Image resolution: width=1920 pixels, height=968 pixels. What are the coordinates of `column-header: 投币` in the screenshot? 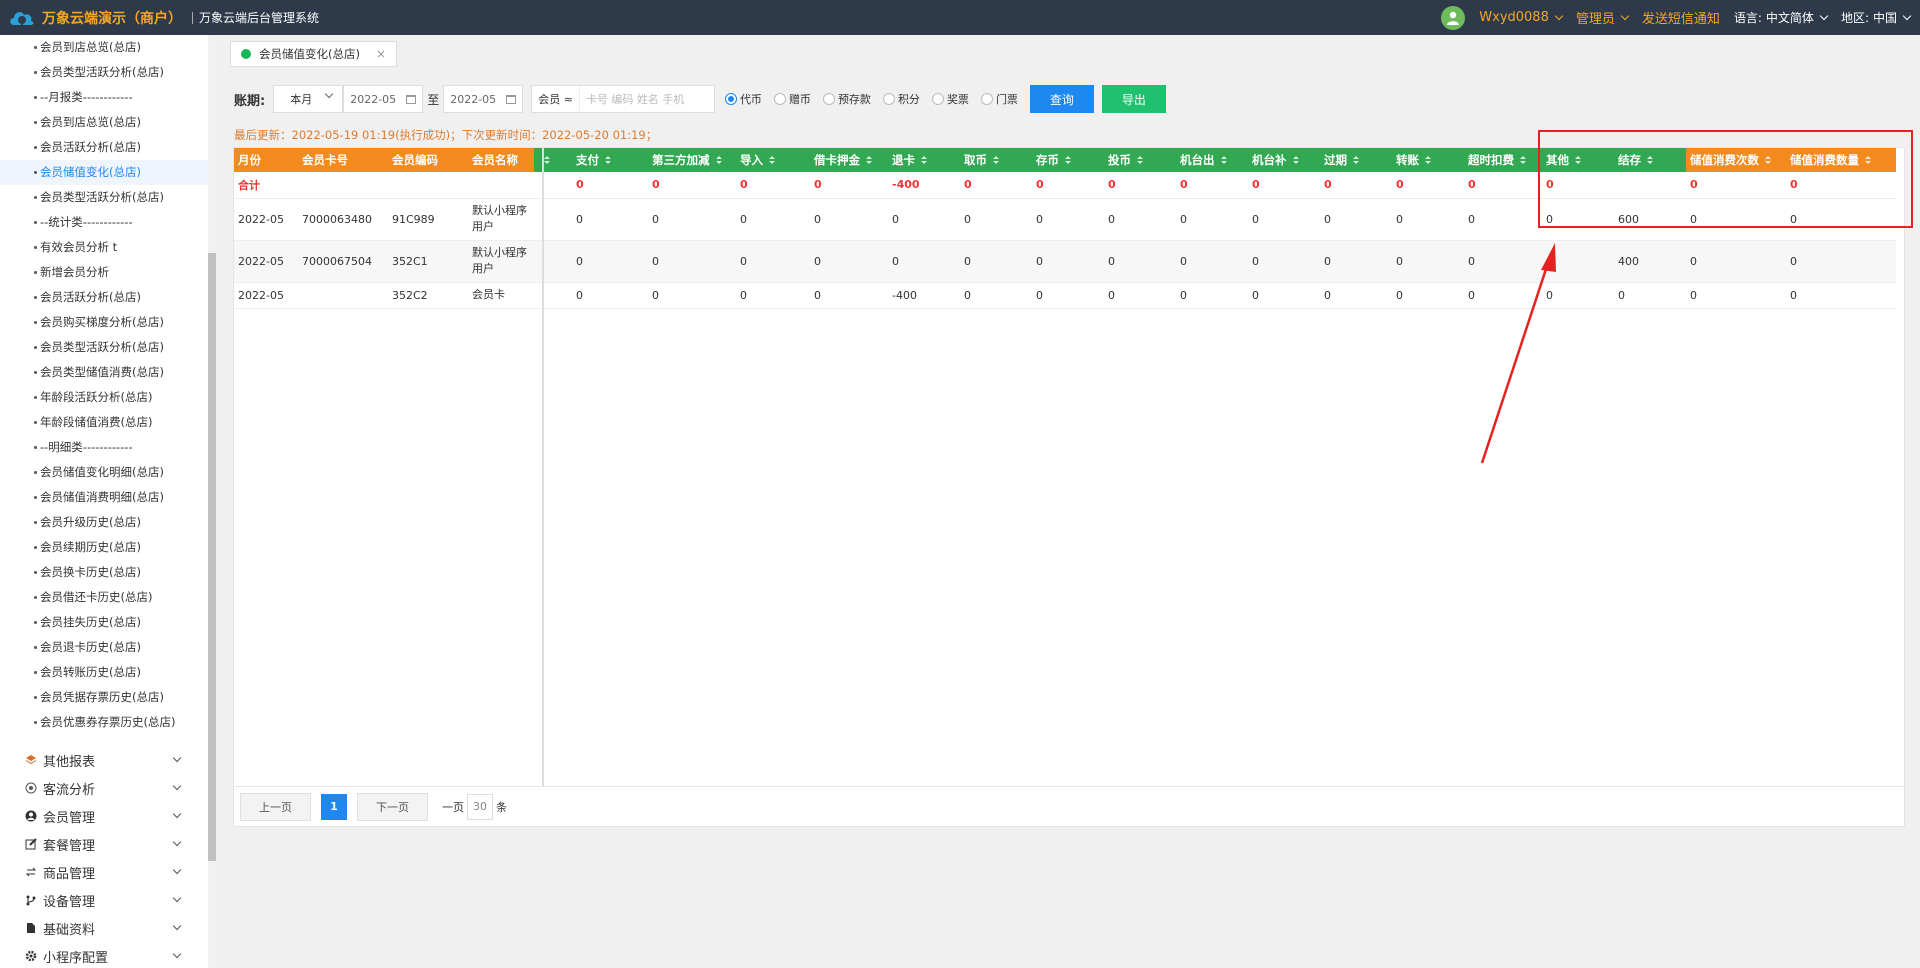 It's located at (1140, 160).